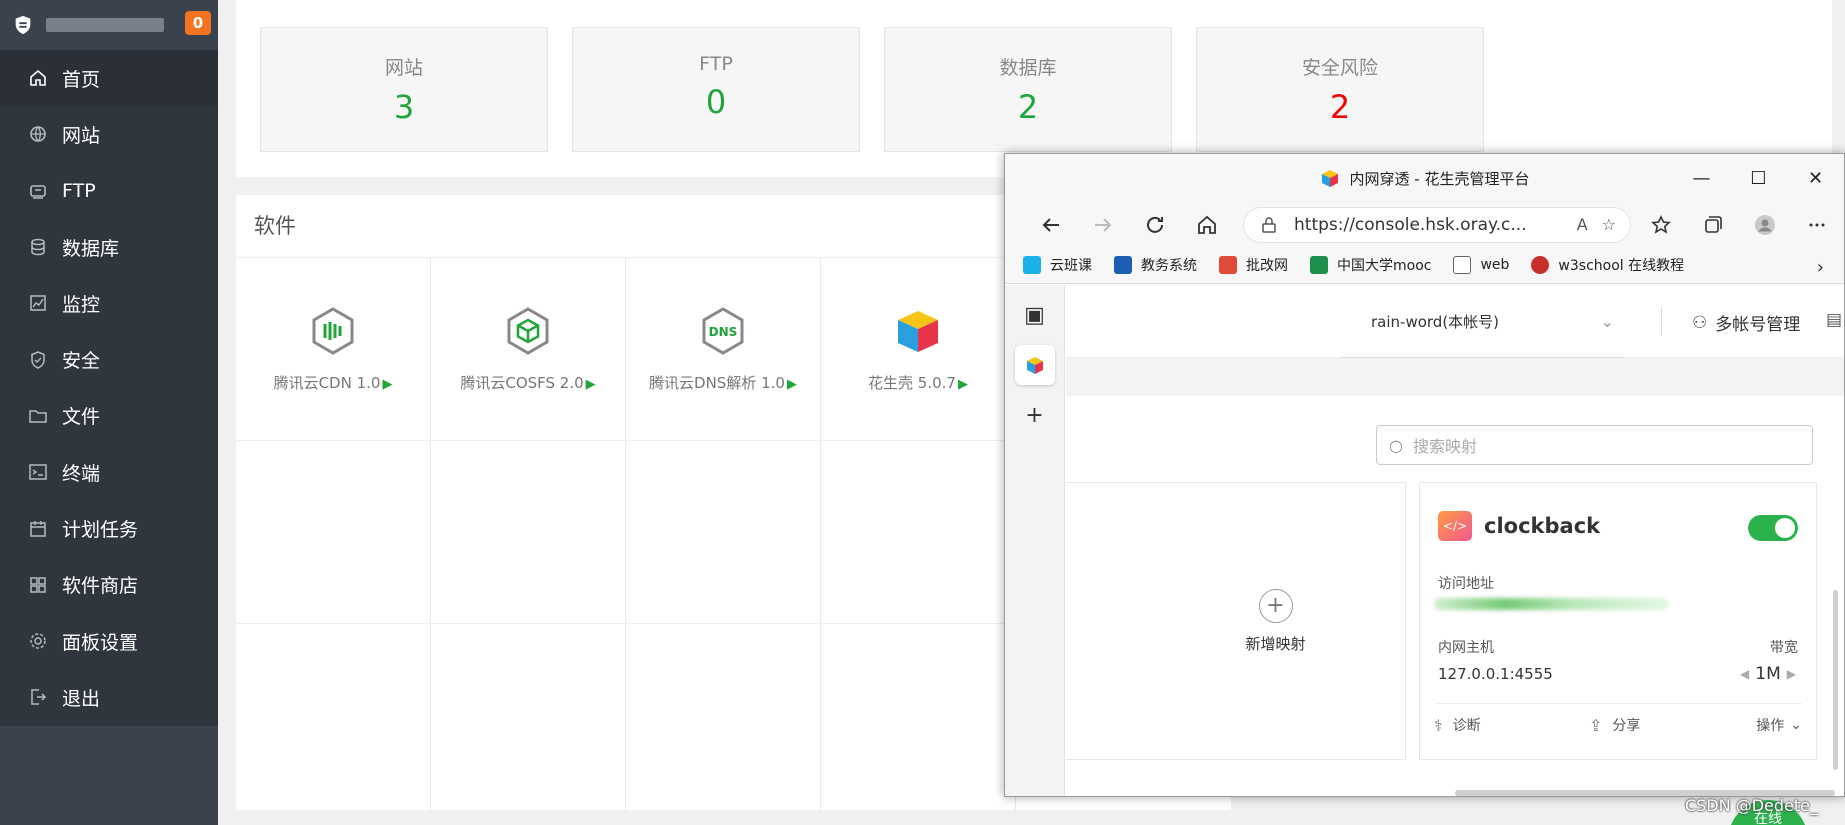 The width and height of the screenshot is (1845, 825). Describe the element at coordinates (1784, 648) in the screenshot. I see `bandwidth-label: 带宽` at that location.